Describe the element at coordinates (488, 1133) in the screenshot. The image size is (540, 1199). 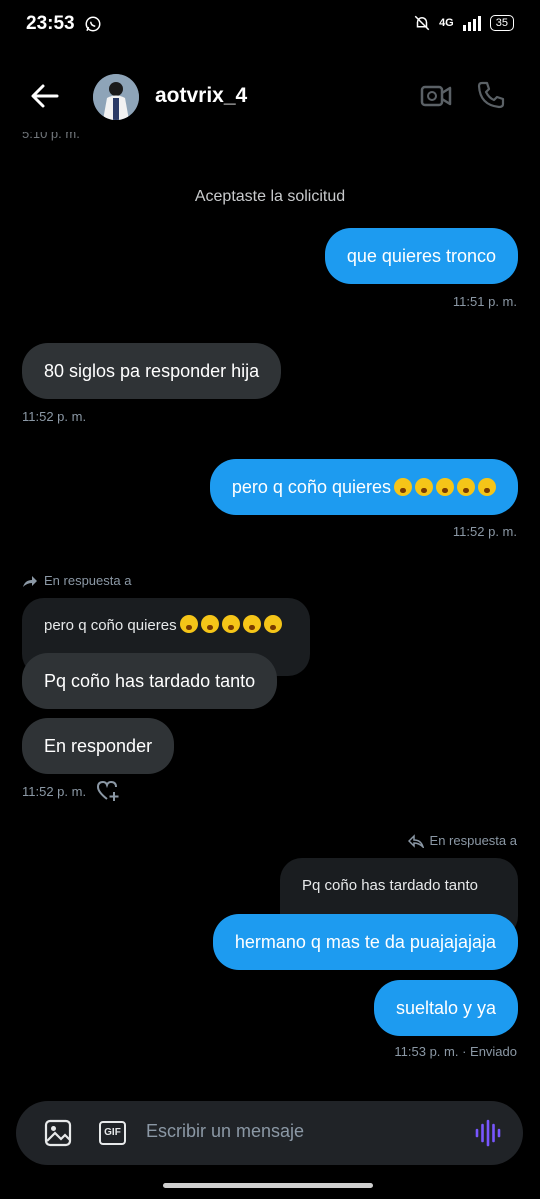
I see `voice-icon` at that location.